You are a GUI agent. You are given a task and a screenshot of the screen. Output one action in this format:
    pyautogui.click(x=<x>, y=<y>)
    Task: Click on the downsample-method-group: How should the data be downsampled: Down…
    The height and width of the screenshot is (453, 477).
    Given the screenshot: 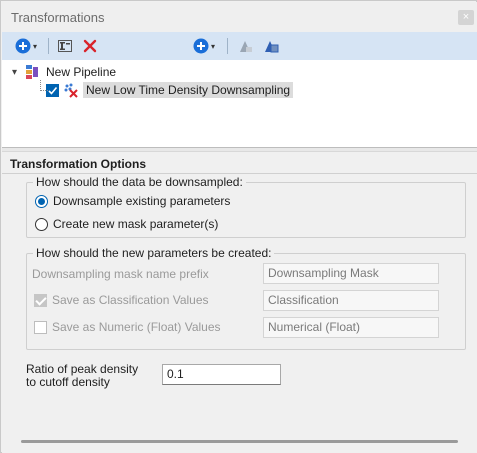 What is the action you would take?
    pyautogui.click(x=246, y=206)
    